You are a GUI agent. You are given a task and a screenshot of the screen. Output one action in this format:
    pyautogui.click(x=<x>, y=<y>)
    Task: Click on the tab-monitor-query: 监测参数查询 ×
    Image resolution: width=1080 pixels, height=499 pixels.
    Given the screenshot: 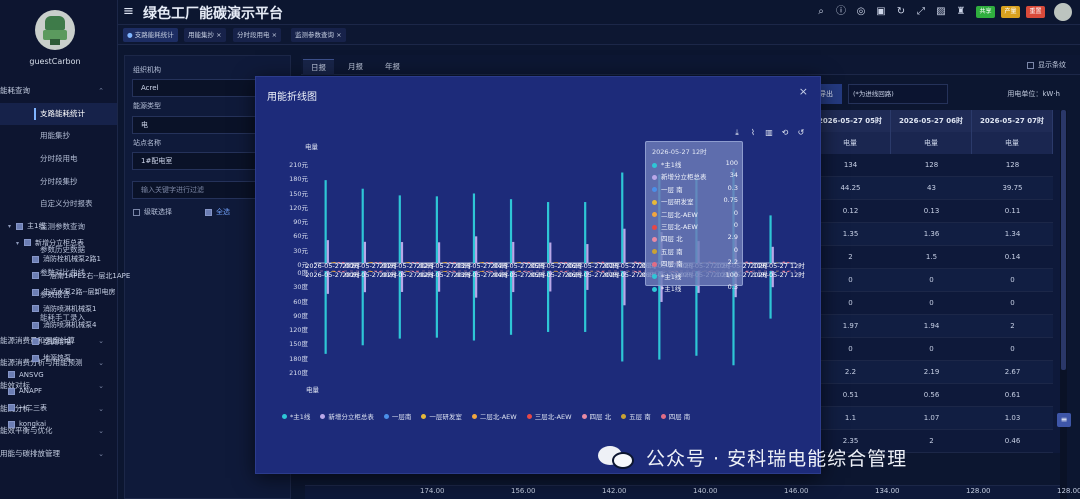 What is the action you would take?
    pyautogui.click(x=318, y=35)
    